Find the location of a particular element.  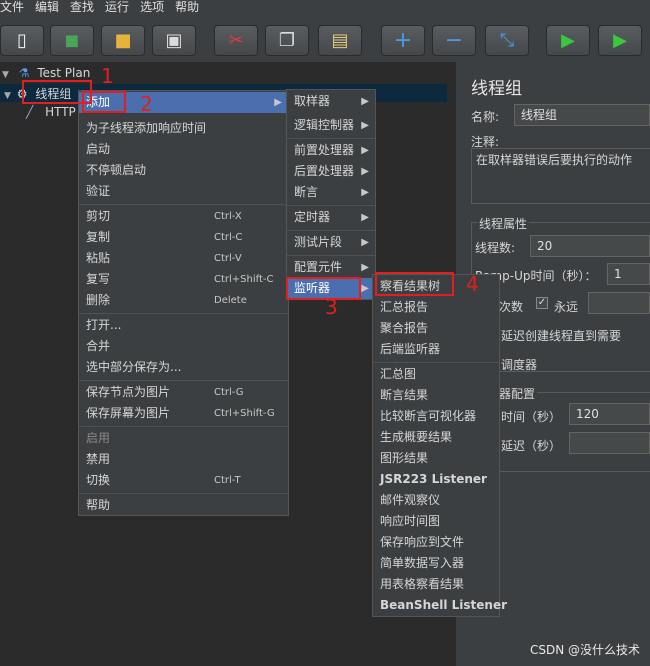

open-button: ■ is located at coordinates (123, 40).